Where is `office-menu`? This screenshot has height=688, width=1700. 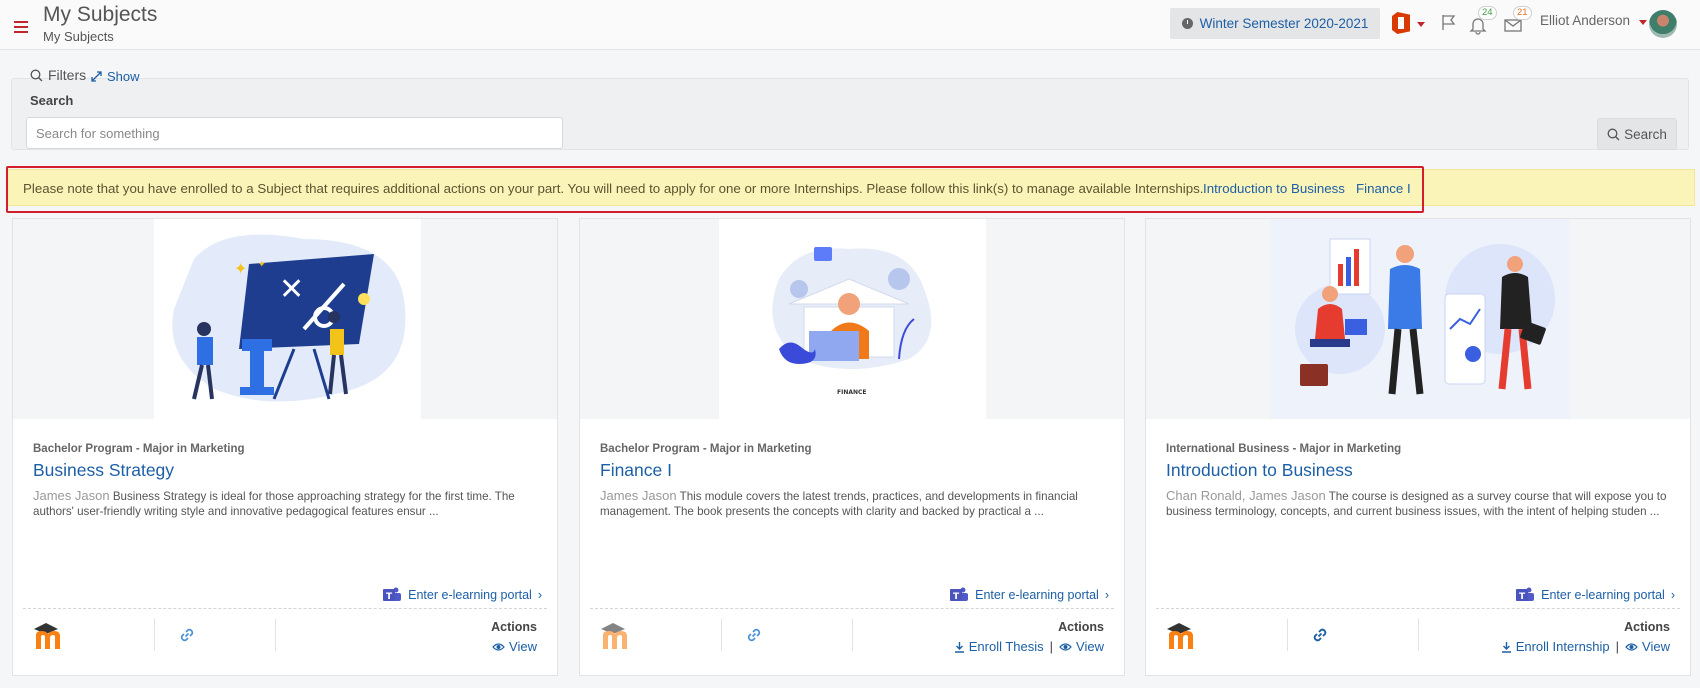
office-menu is located at coordinates (1408, 24).